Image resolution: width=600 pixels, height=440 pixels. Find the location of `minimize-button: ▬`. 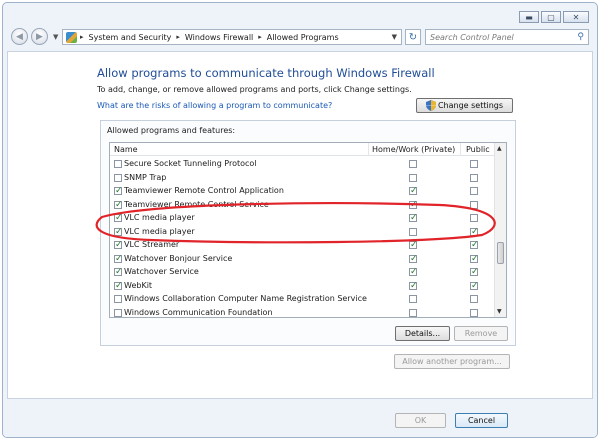

minimize-button: ▬ is located at coordinates (529, 17).